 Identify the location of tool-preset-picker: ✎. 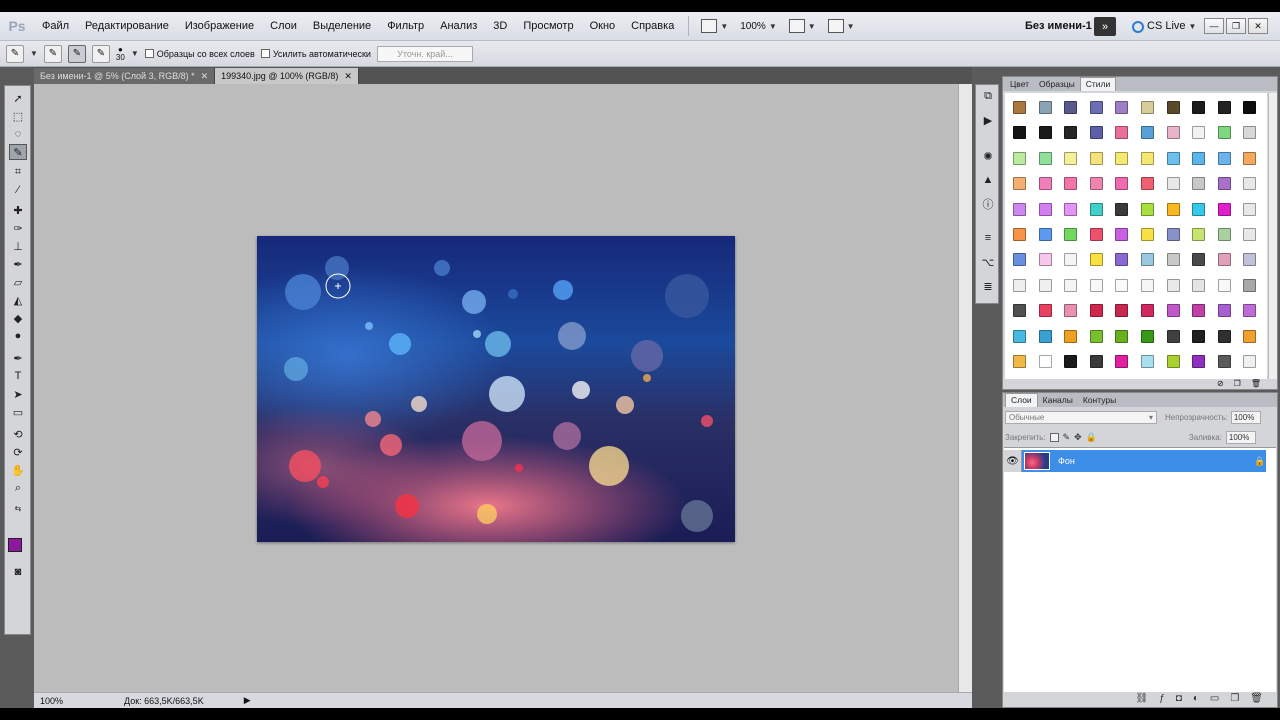
(15, 53).